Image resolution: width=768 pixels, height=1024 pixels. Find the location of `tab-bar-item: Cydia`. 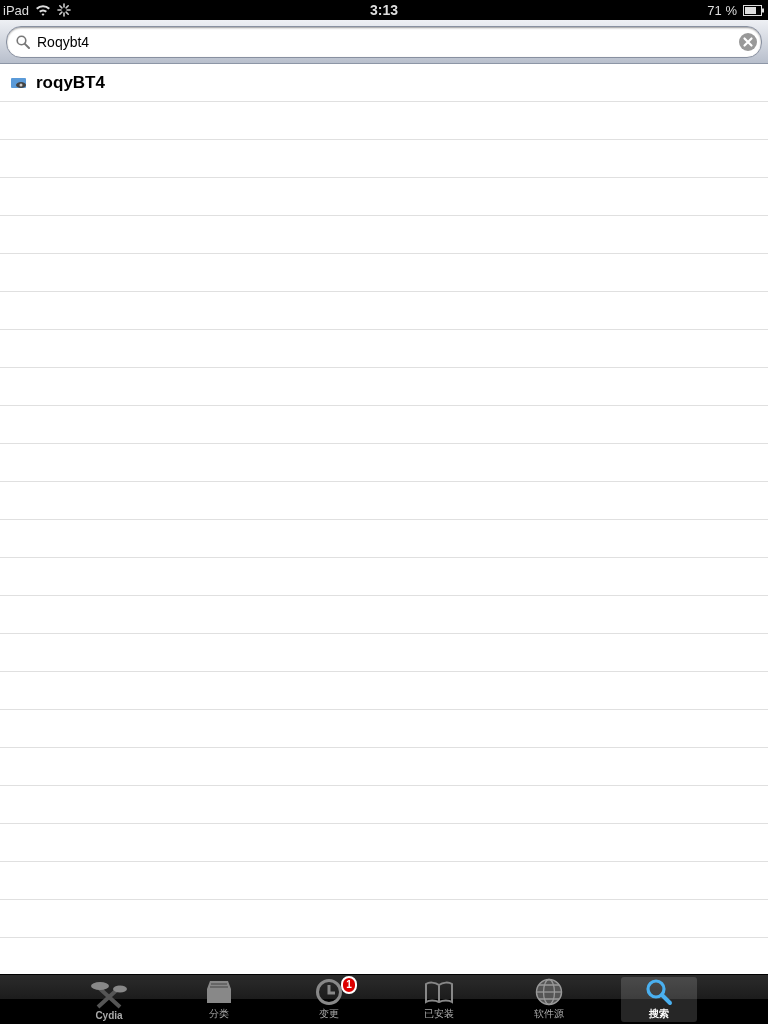

tab-bar-item: Cydia is located at coordinates (109, 999).